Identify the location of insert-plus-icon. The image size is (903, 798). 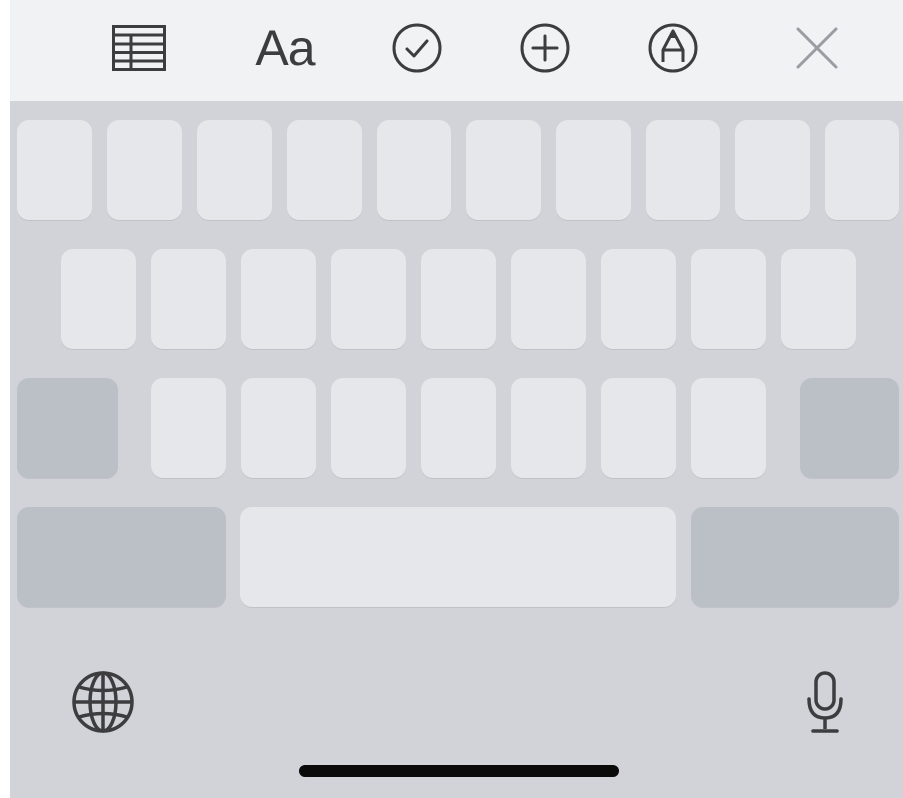
(545, 48).